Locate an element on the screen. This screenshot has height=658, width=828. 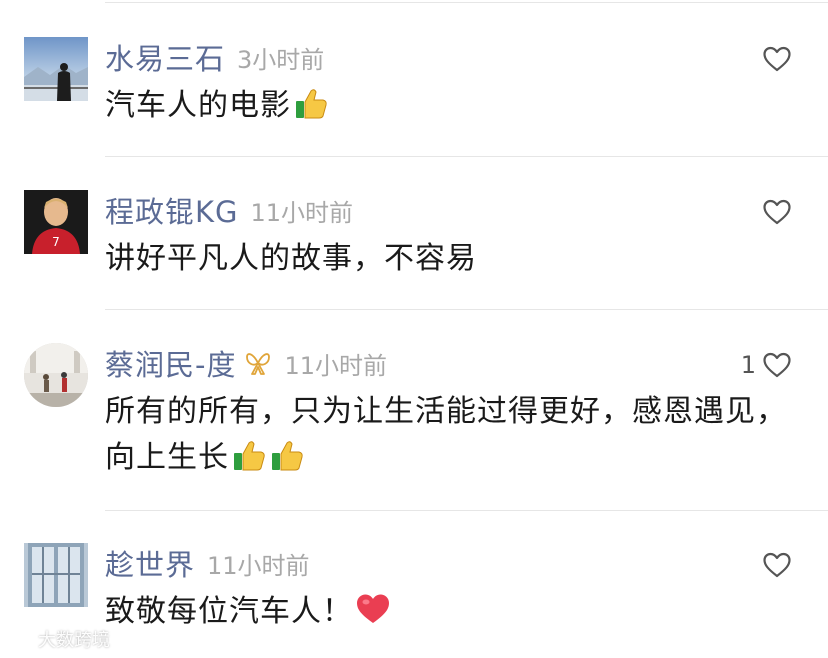
watermark-text: 大数跨境 is located at coordinates (74, 640).